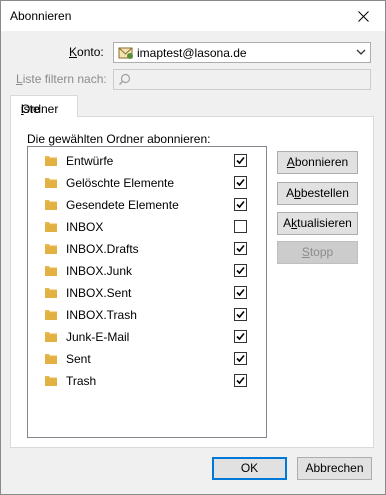  What do you see at coordinates (147, 315) in the screenshot?
I see `folder-row: INBOX.Trash` at bounding box center [147, 315].